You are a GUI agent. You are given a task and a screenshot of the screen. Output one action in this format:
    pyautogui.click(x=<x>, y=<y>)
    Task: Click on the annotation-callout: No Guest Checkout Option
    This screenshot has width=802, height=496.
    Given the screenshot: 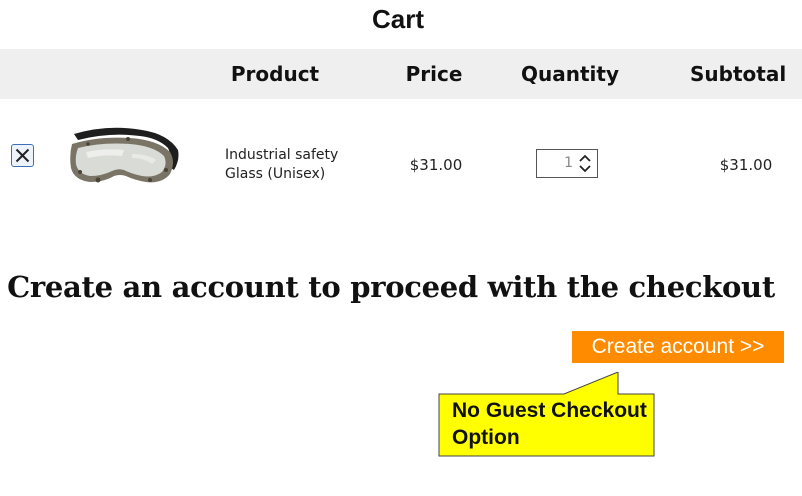 What is the action you would take?
    pyautogui.click(x=547, y=416)
    